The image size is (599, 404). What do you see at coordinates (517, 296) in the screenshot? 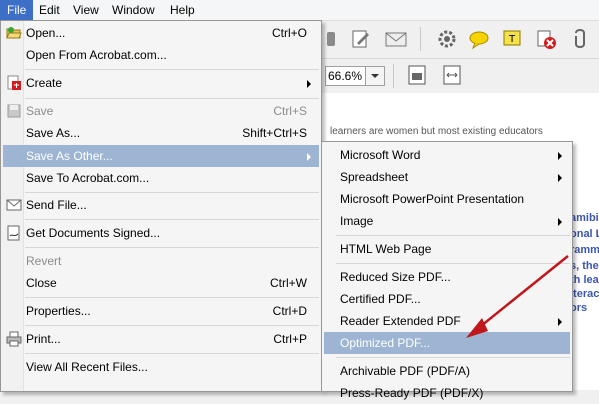
I see `annotation-arrow-icon` at bounding box center [517, 296].